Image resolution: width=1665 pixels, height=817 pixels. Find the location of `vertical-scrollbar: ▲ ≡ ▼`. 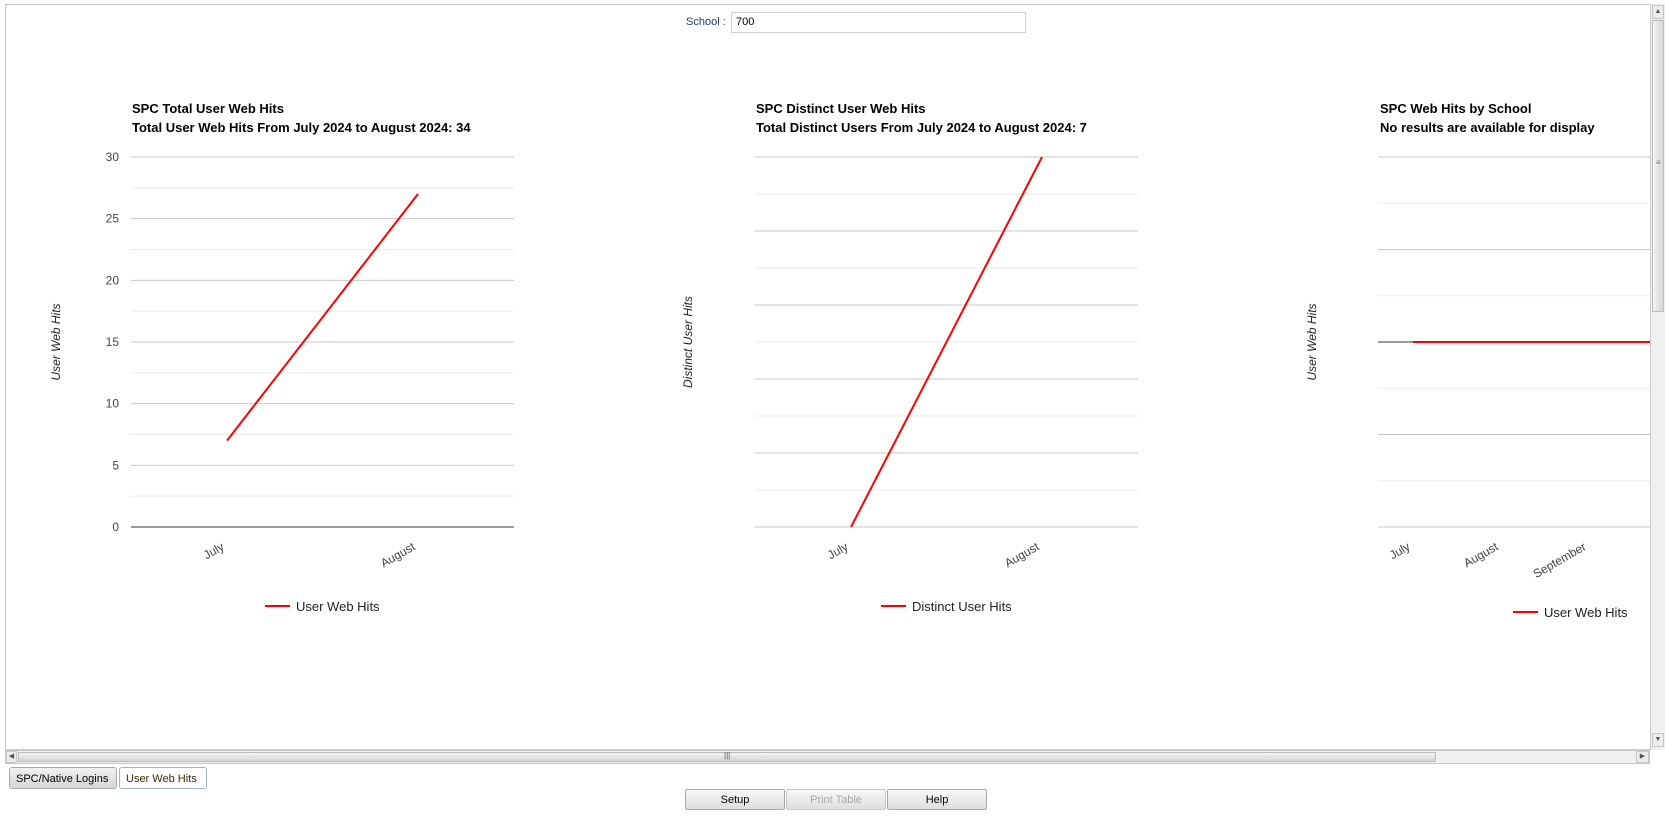

vertical-scrollbar: ▲ ≡ ▼ is located at coordinates (1657, 377).